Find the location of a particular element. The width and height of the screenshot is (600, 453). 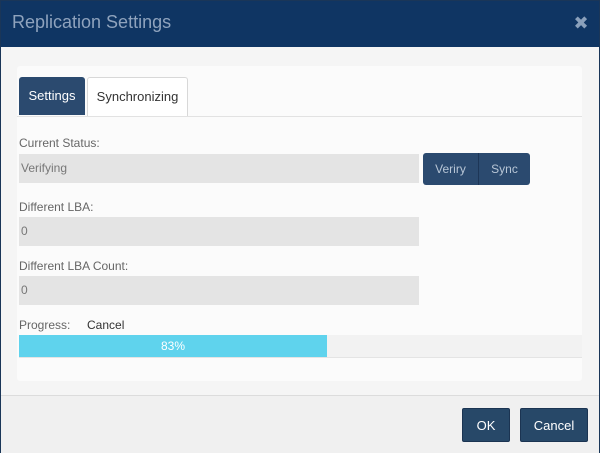

tab-settings: Settings is located at coordinates (52, 96).